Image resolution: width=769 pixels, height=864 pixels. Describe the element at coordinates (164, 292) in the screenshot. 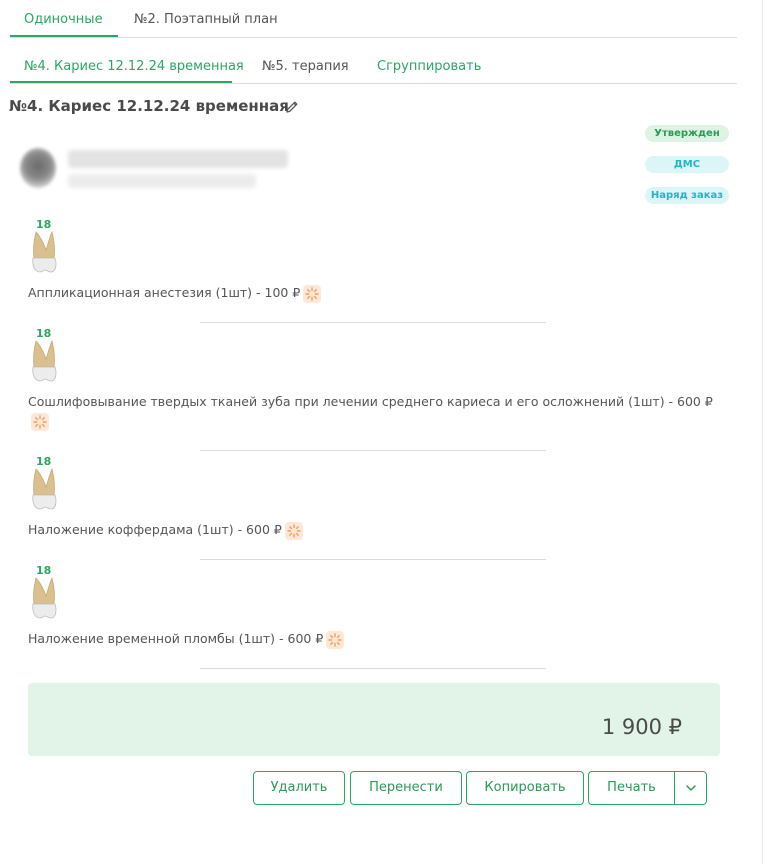

I see `service-text: Аппликационная анестезия (1шт) - 100 ₽` at that location.